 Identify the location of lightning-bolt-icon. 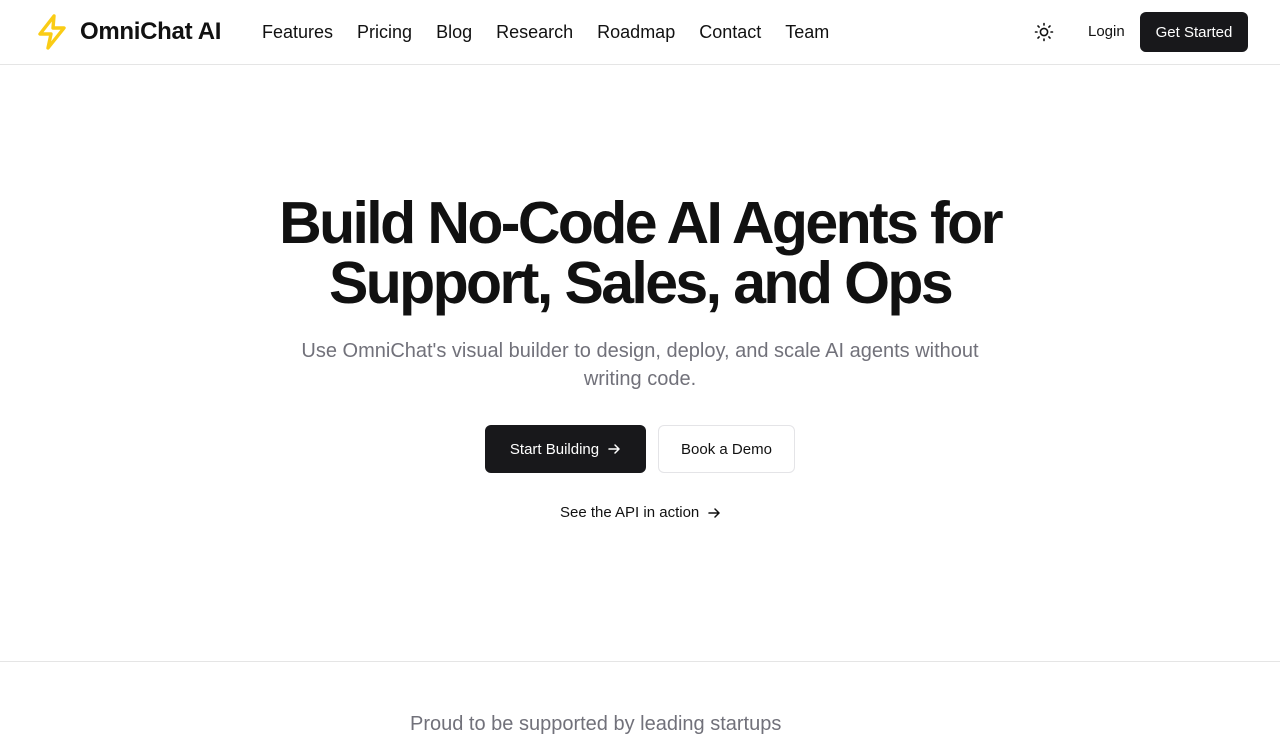
(52, 32).